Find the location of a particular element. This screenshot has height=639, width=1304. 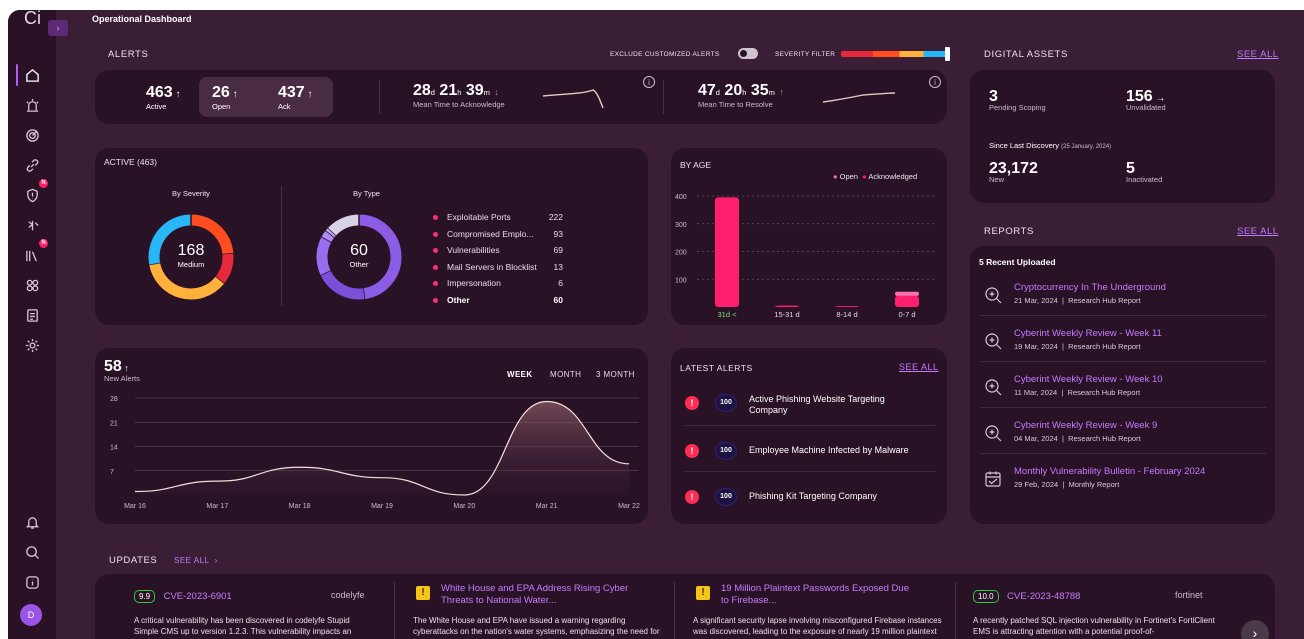

x-tick-label: 0-7 d is located at coordinates (906, 314).